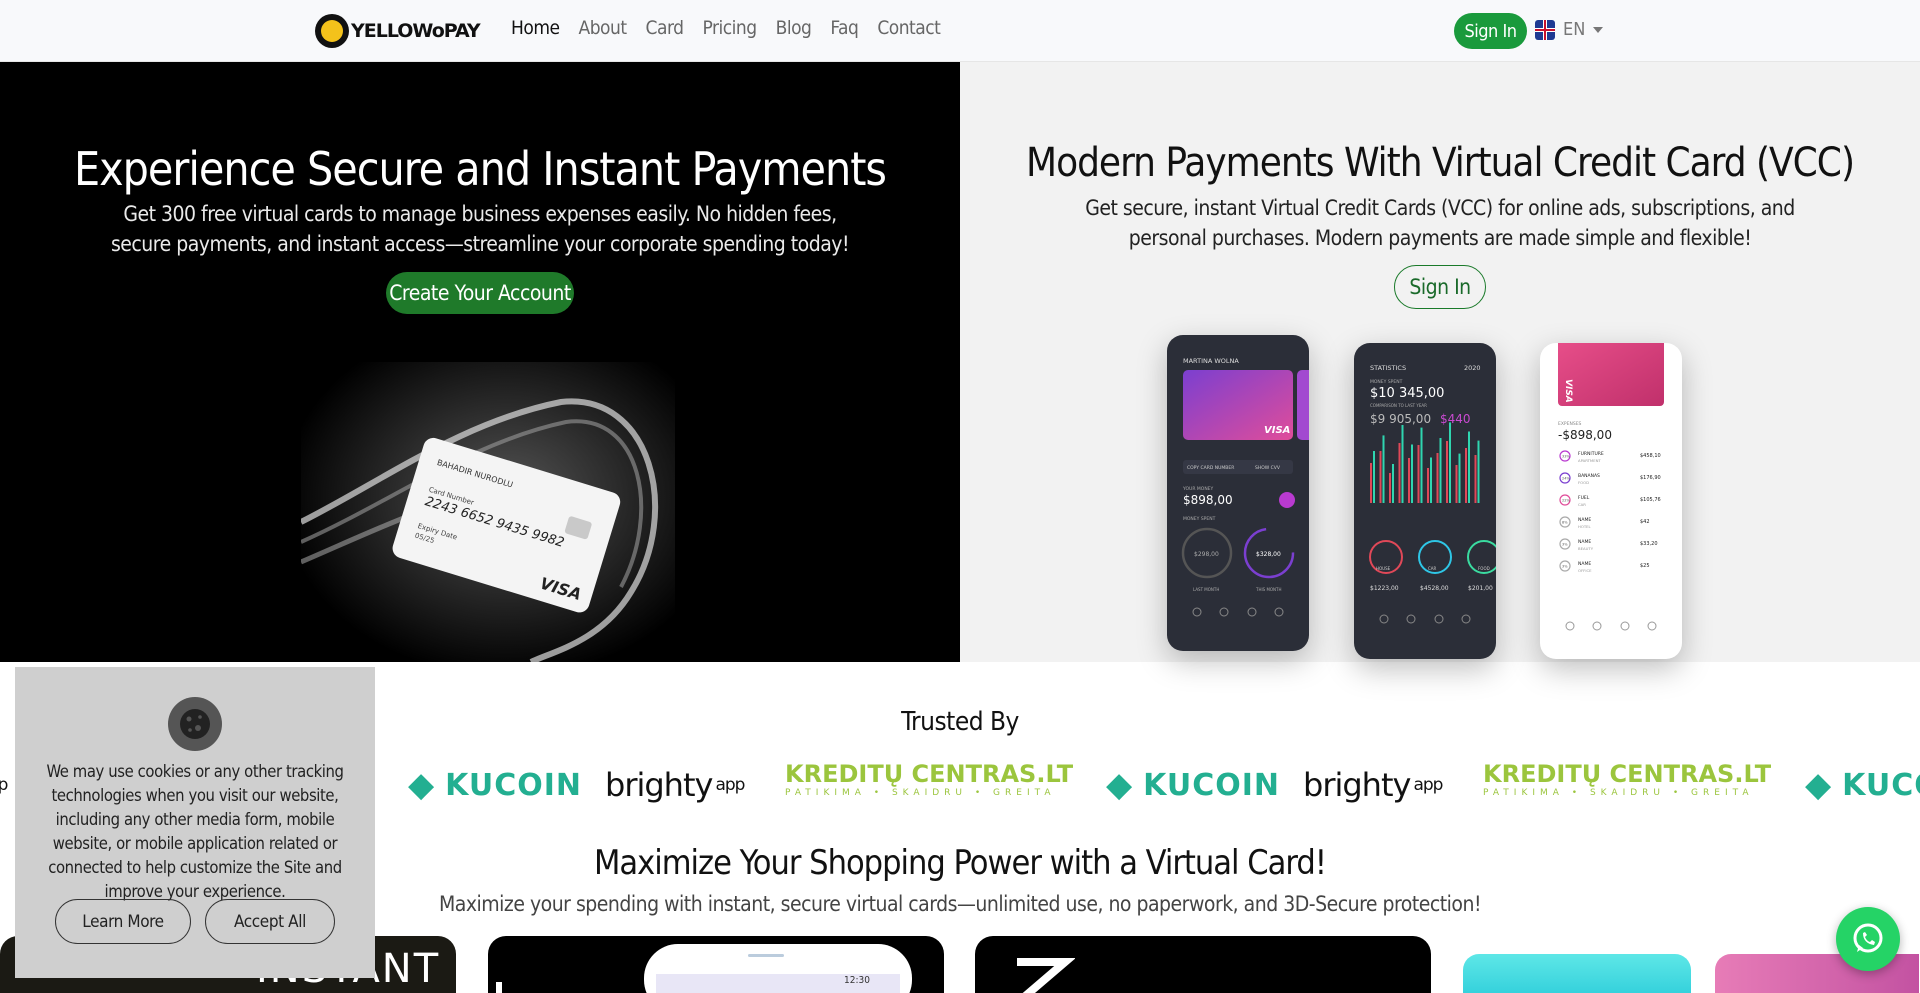 Image resolution: width=1920 pixels, height=993 pixels. What do you see at coordinates (665, 28) in the screenshot?
I see `nav-link-card: Card` at bounding box center [665, 28].